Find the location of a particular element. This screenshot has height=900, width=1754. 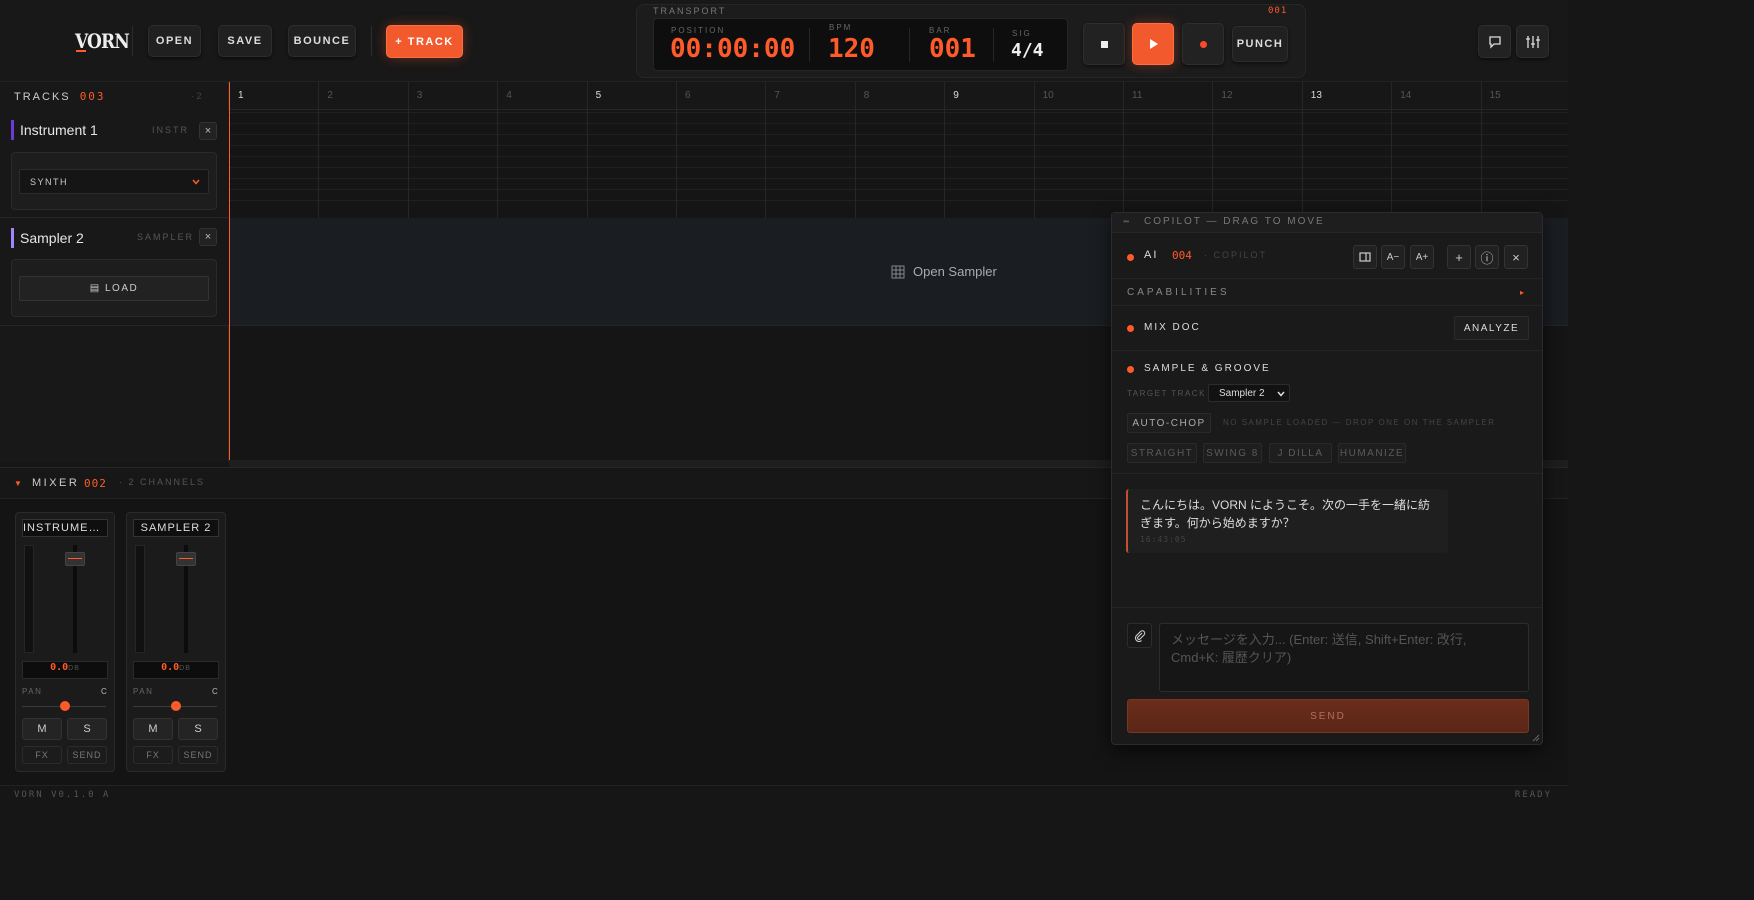

play-button is located at coordinates (1153, 44).